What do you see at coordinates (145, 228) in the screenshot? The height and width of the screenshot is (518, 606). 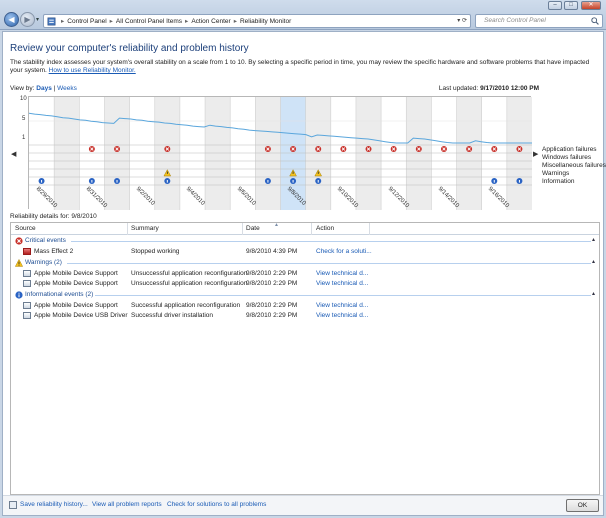 I see `column-summary: Summary` at bounding box center [145, 228].